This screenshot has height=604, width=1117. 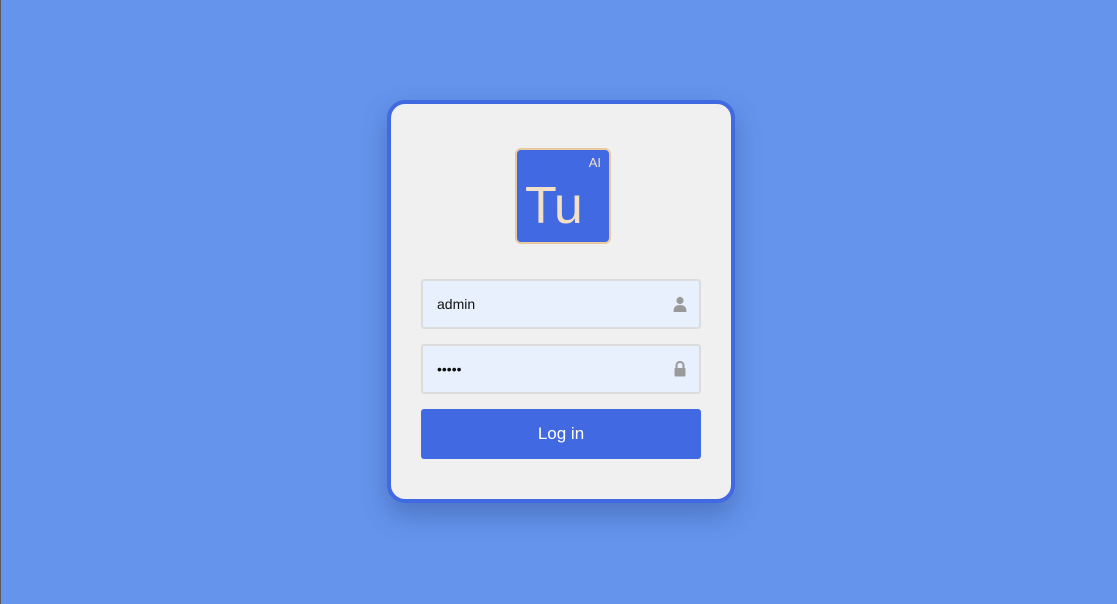 I want to click on logo-superscript: AI, so click(x=594, y=162).